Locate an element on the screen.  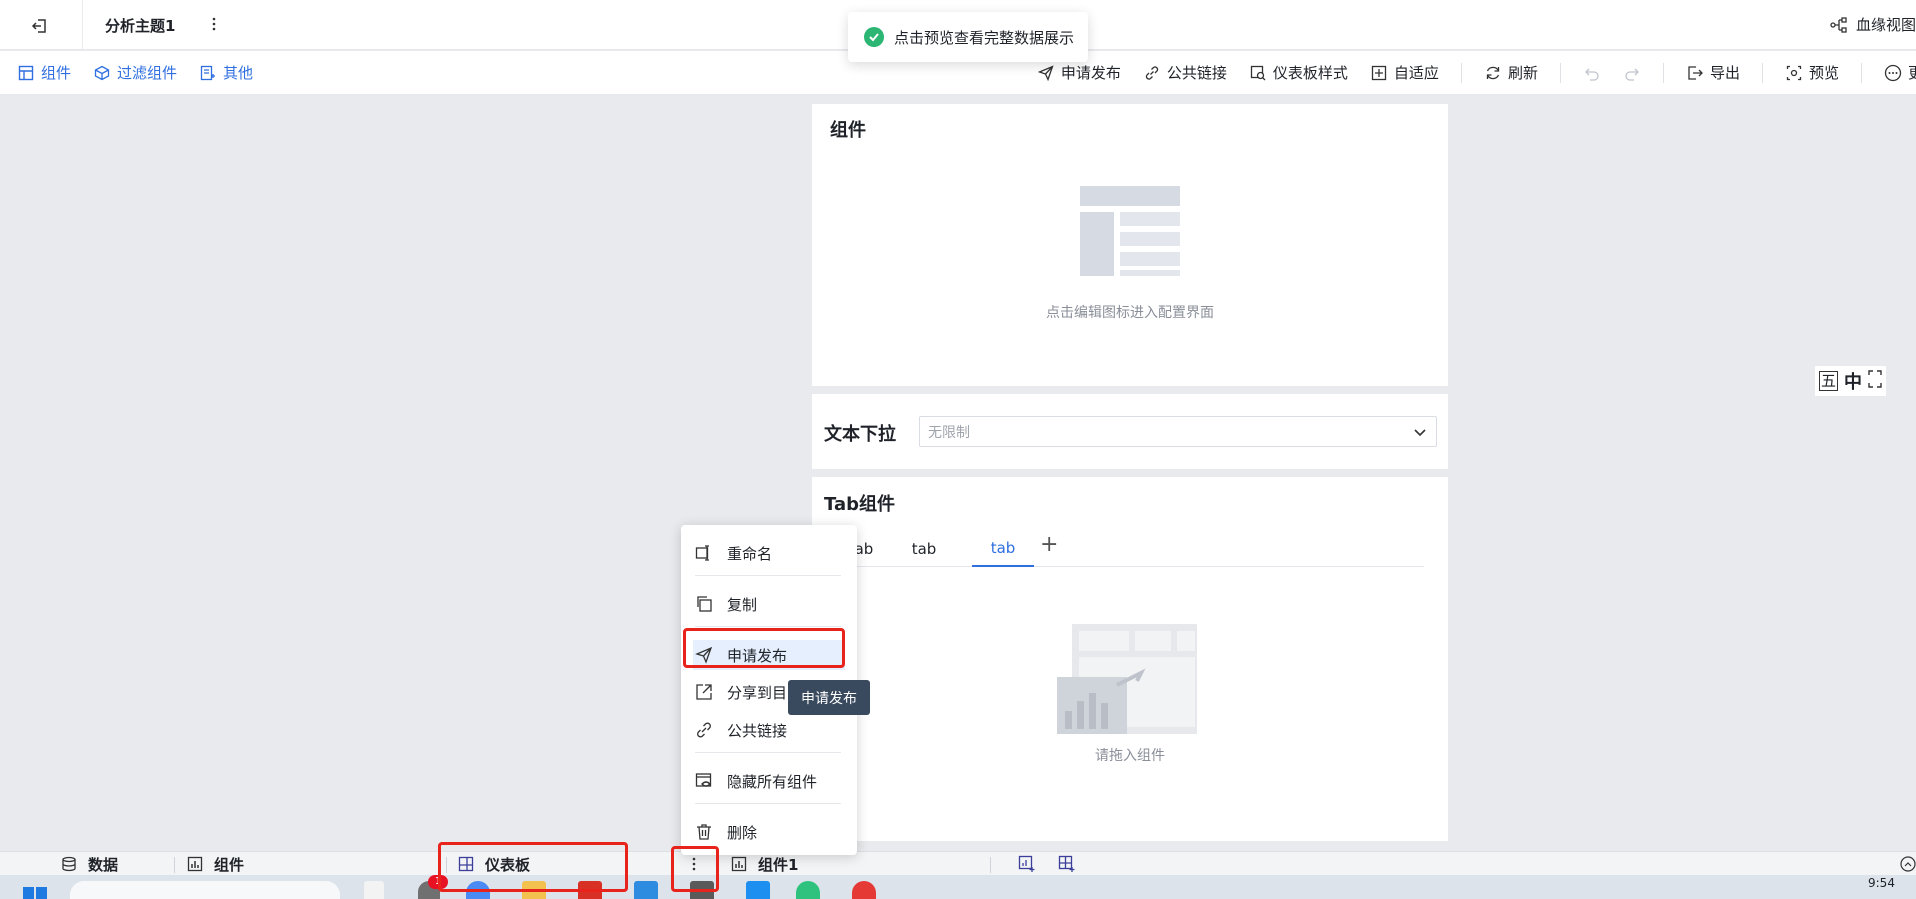
bottom-tab-component: 组件 is located at coordinates (215, 864).